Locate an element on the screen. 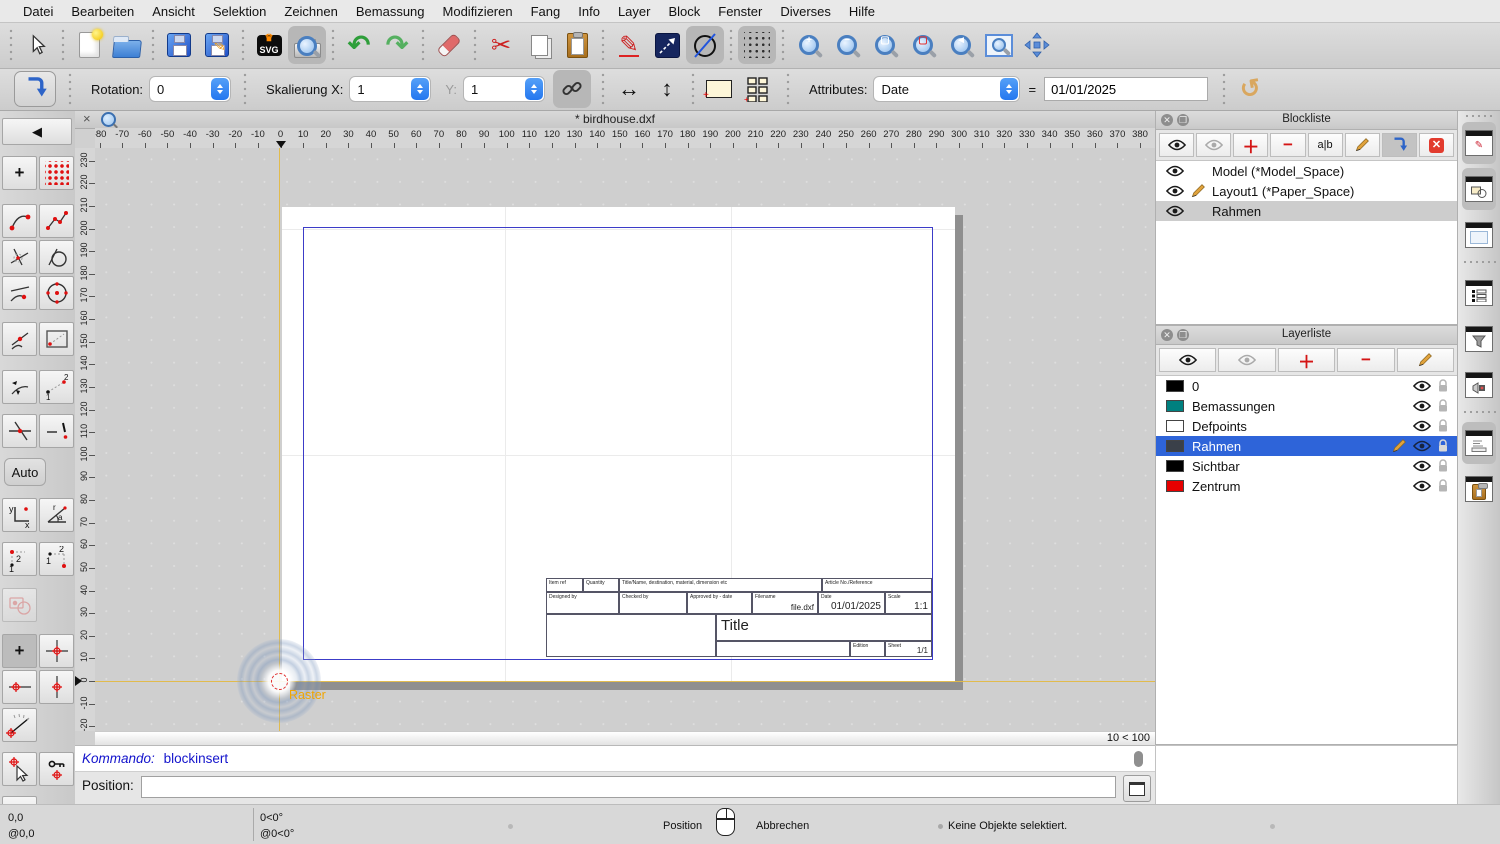 Image resolution: width=1500 pixels, height=844 pixels. snap-points-order-button: 12 is located at coordinates (56, 387).